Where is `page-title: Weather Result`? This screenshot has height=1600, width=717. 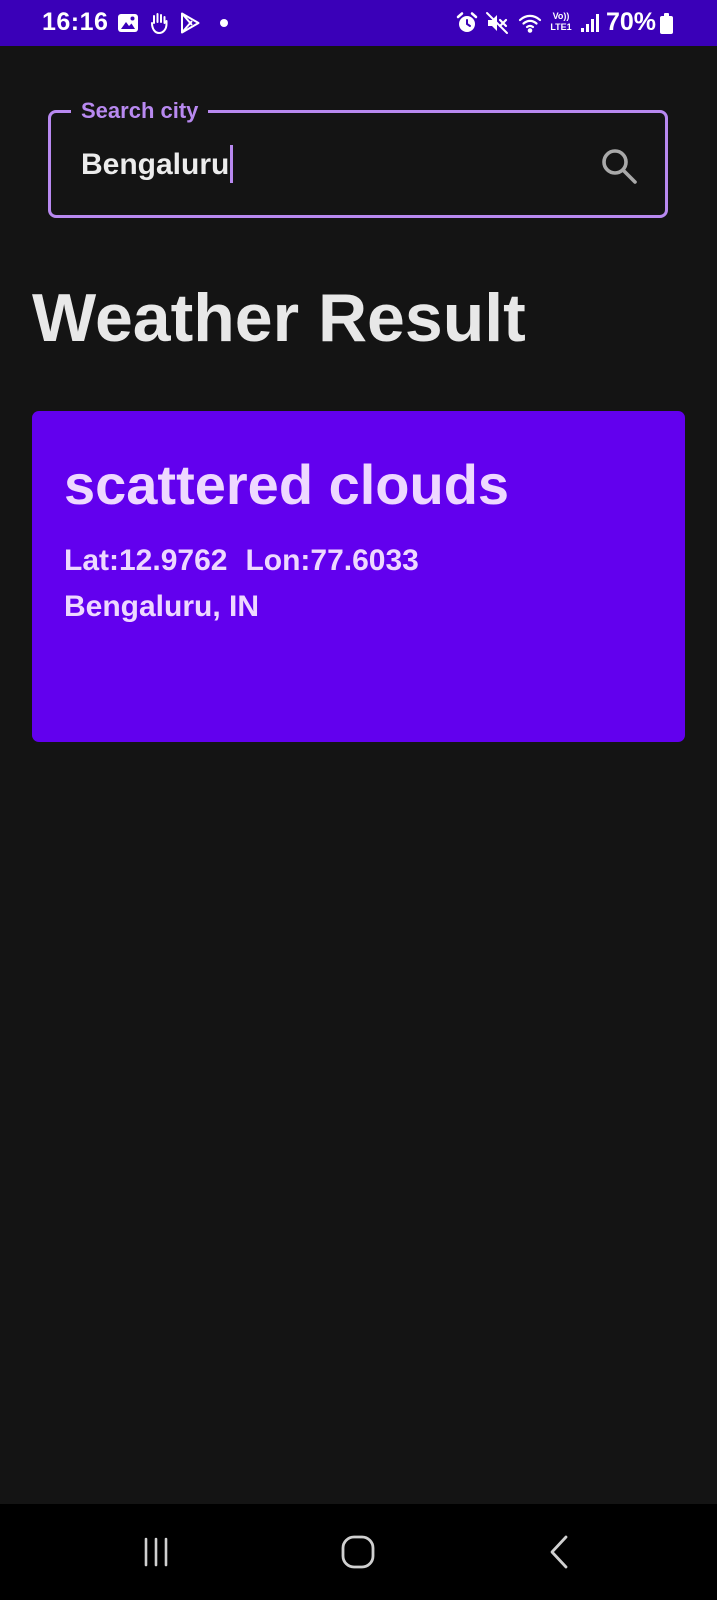
page-title: Weather Result is located at coordinates (279, 318).